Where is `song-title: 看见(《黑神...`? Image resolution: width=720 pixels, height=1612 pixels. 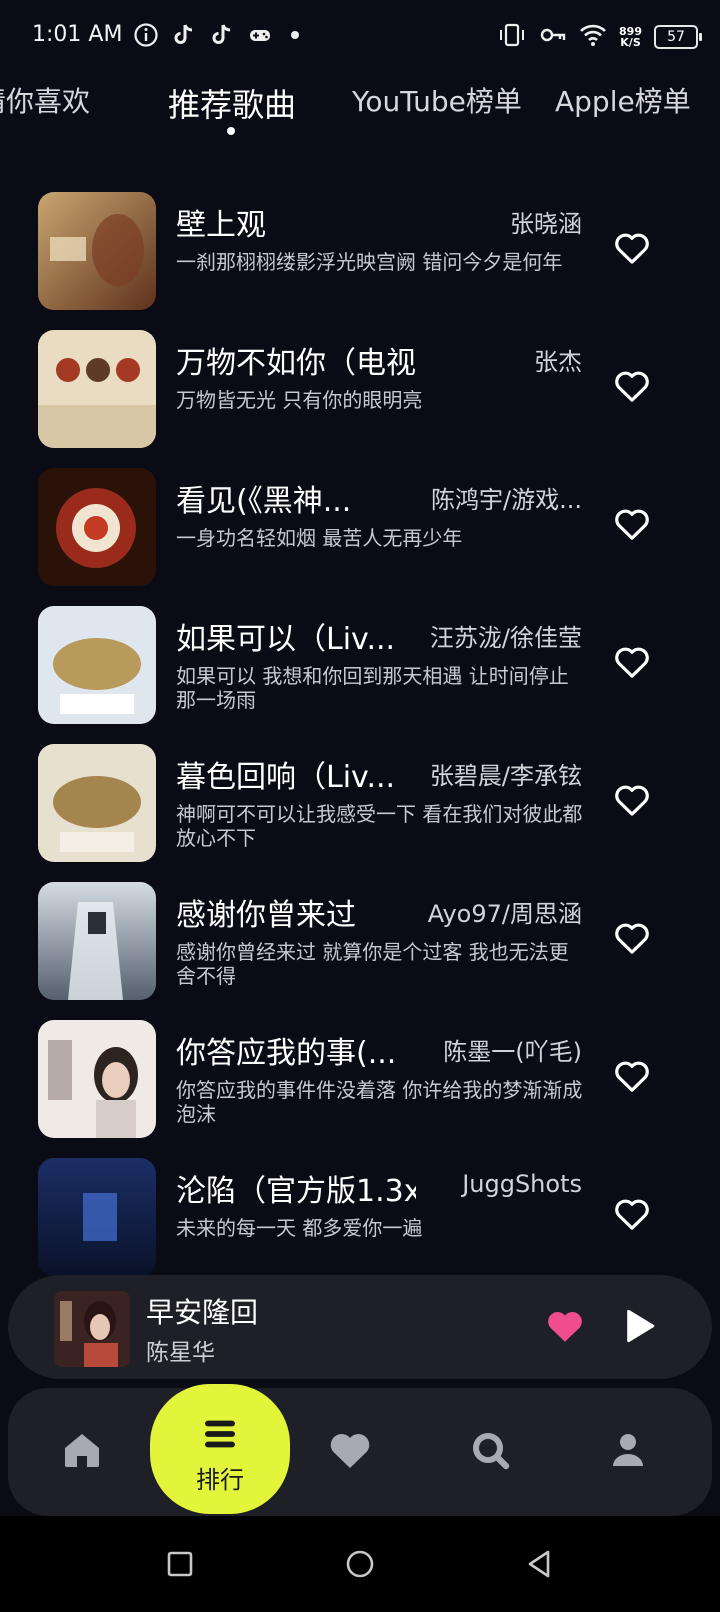 song-title: 看见(《黑神... is located at coordinates (264, 501).